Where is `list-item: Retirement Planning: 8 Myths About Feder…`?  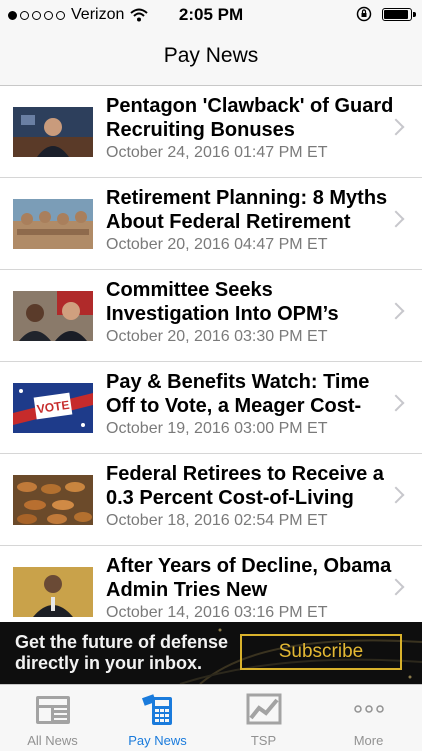
list-item: Retirement Planning: 8 Myths About Feder… is located at coordinates (211, 224).